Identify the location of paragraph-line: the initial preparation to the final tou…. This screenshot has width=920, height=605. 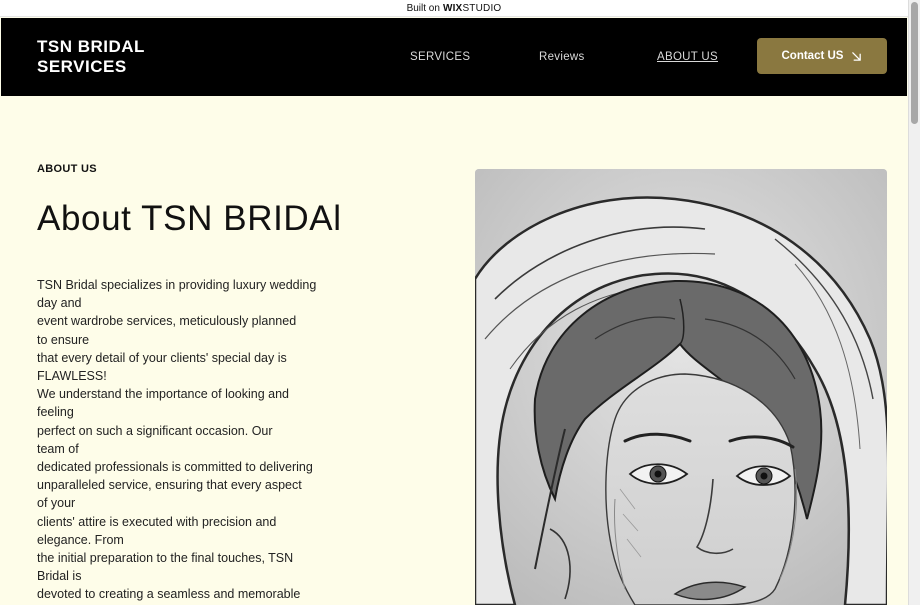
(165, 558).